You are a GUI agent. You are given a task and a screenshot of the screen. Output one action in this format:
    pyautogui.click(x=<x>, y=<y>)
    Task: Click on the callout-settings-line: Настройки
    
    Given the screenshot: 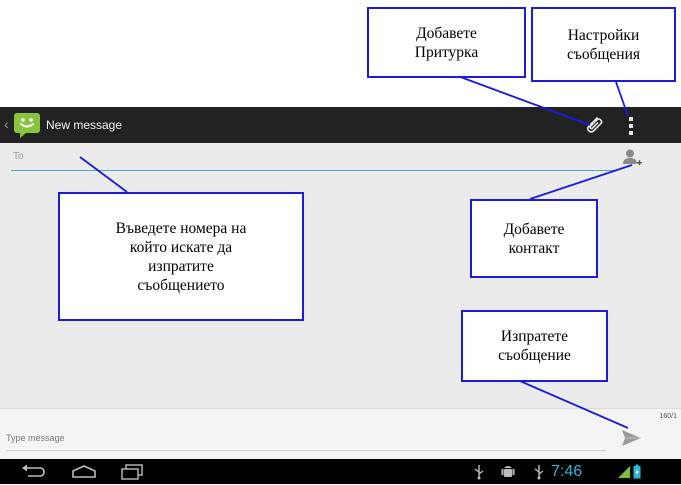 What is the action you would take?
    pyautogui.click(x=603, y=35)
    